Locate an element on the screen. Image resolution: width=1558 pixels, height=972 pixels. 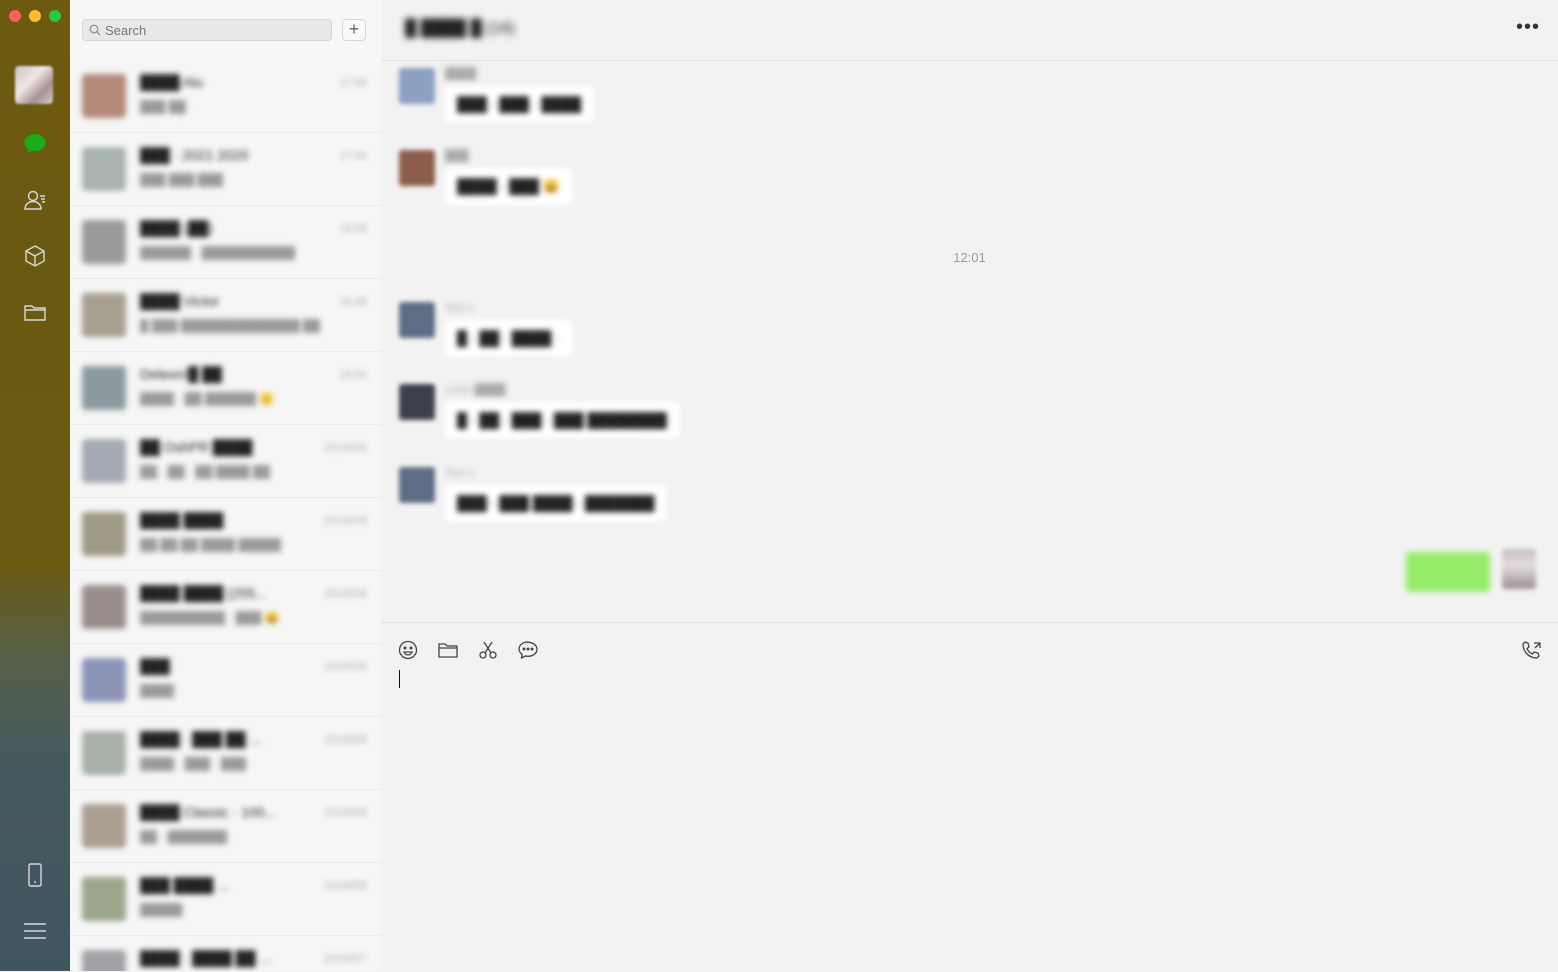
chat-preview: ████ is located at coordinates (157, 691).